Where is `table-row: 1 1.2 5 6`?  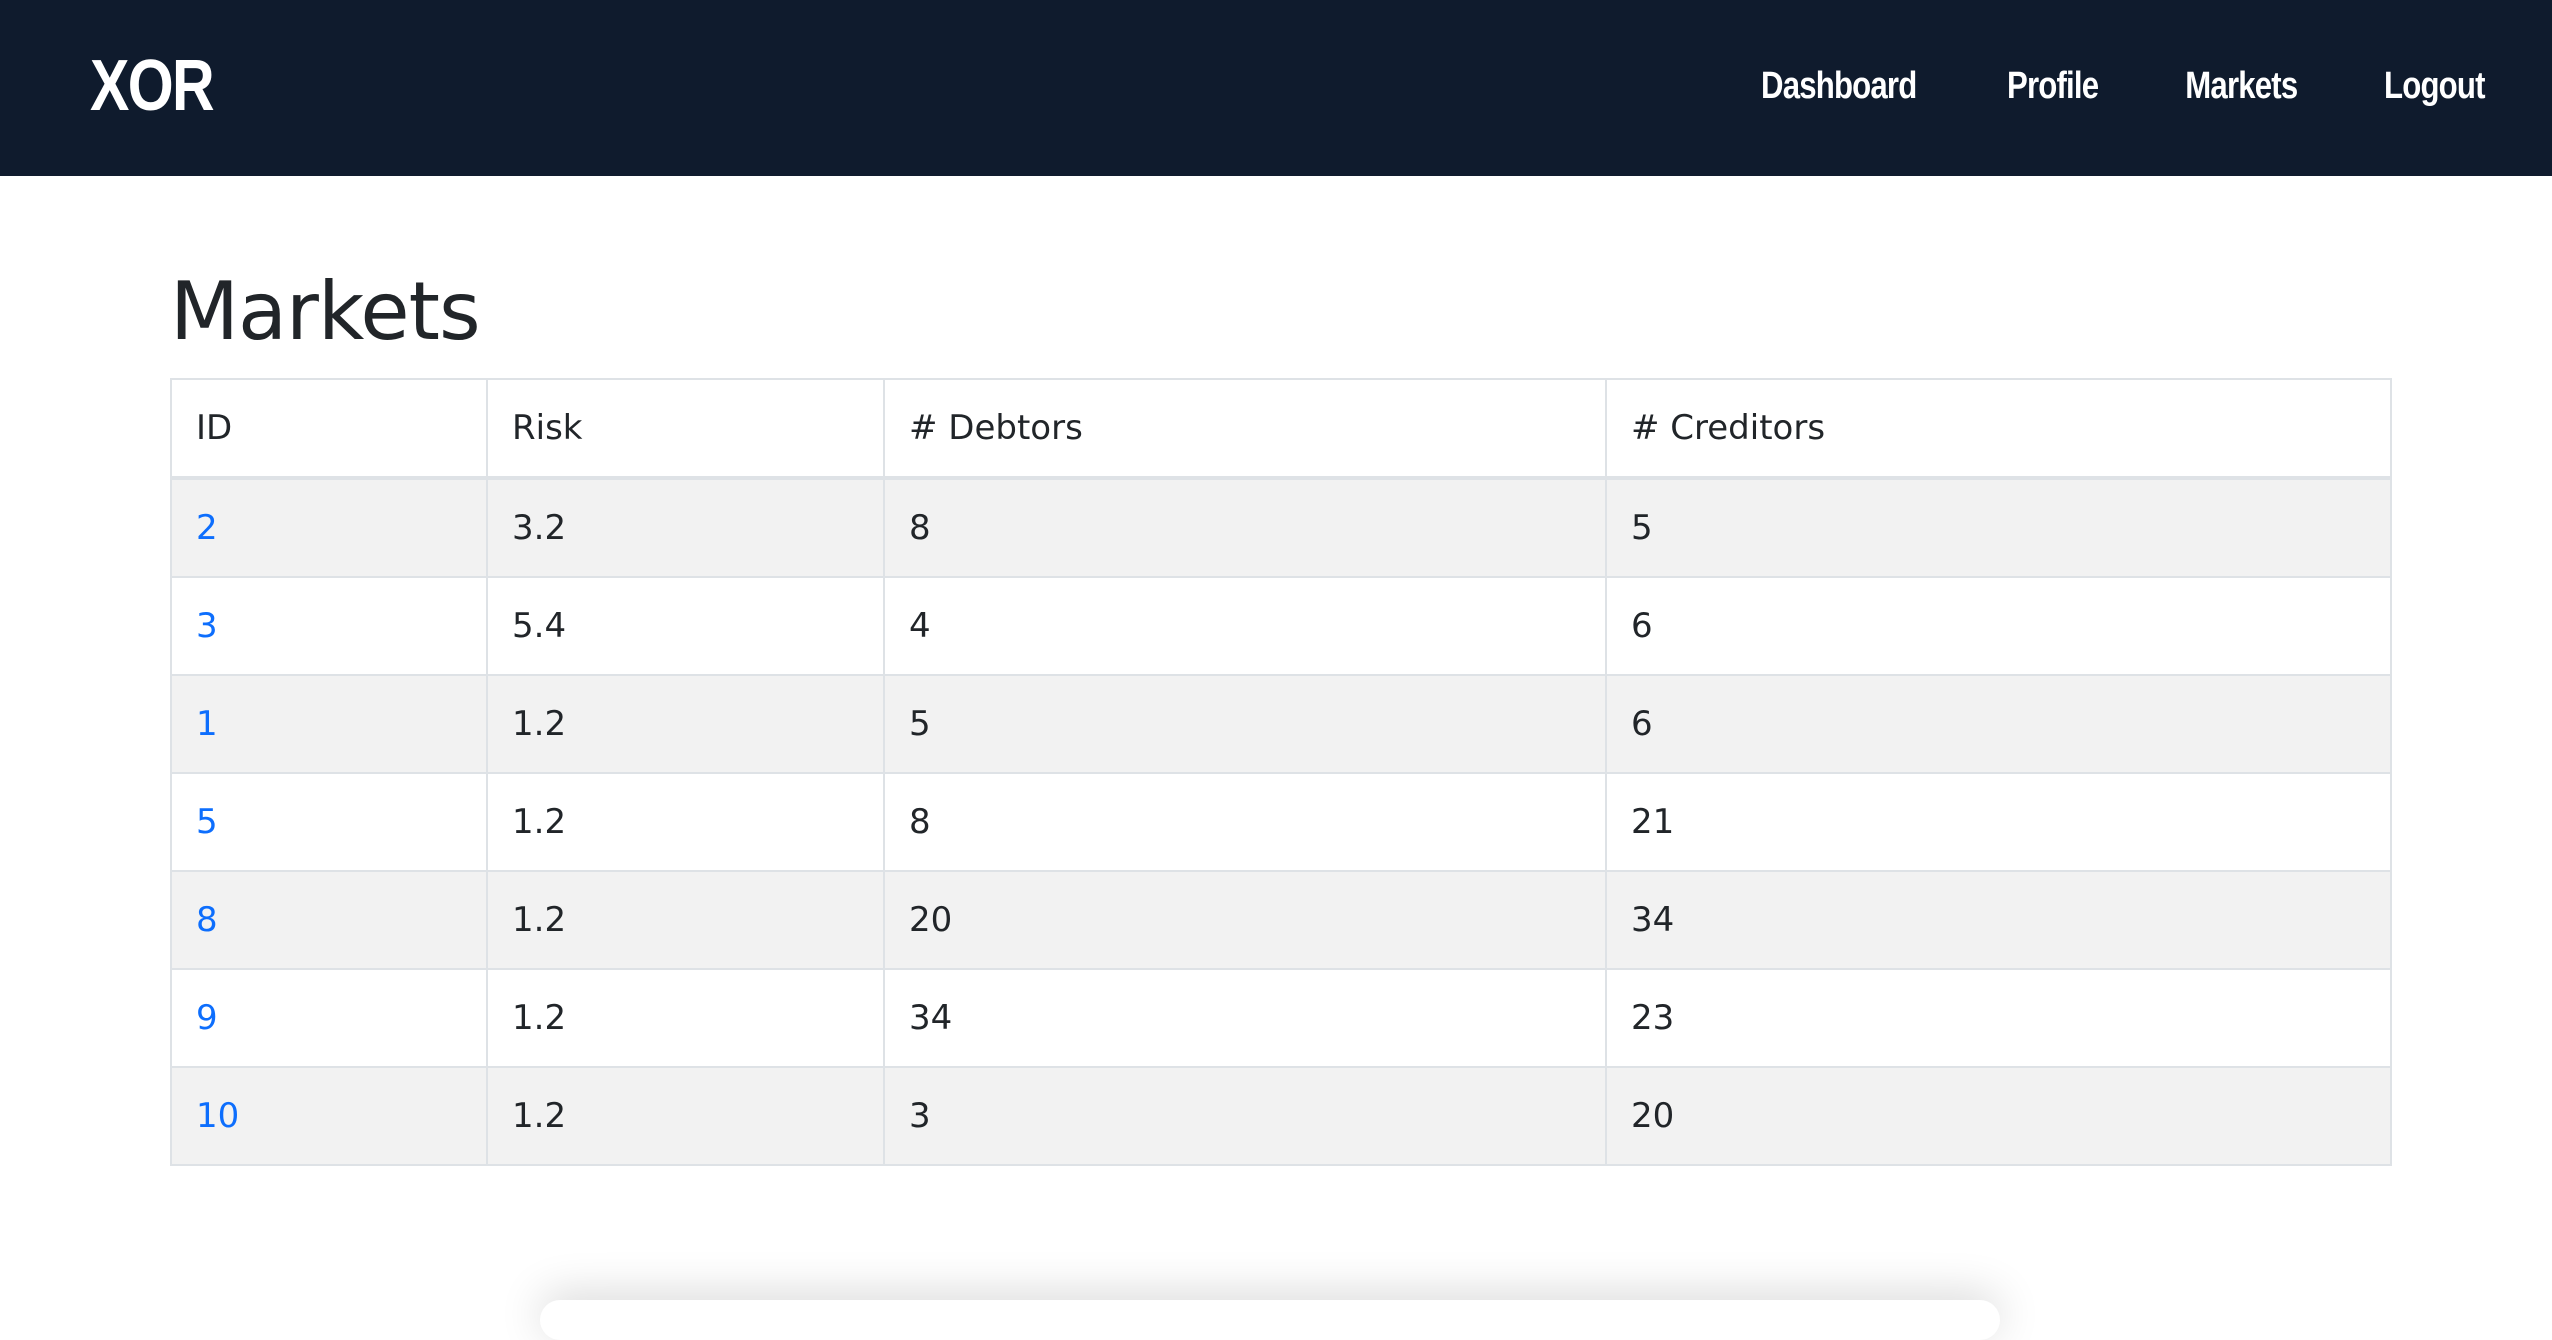 table-row: 1 1.2 5 6 is located at coordinates (1281, 724).